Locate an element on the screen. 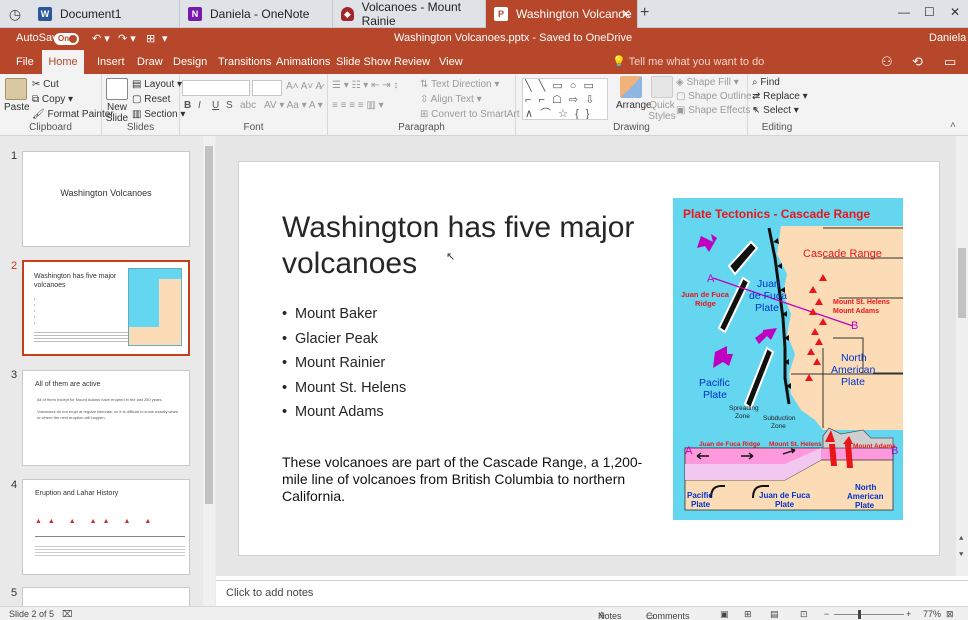 The width and height of the screenshot is (968, 620). zoom-slider is located at coordinates (869, 614).